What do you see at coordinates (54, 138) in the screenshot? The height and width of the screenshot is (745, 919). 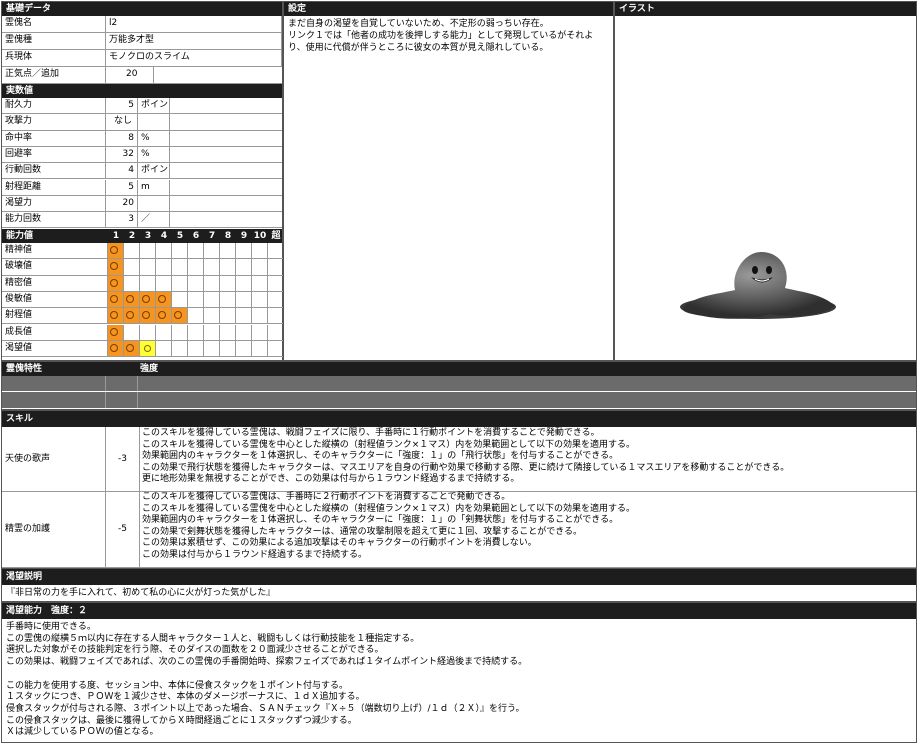 I see `stat-label: 命中率` at bounding box center [54, 138].